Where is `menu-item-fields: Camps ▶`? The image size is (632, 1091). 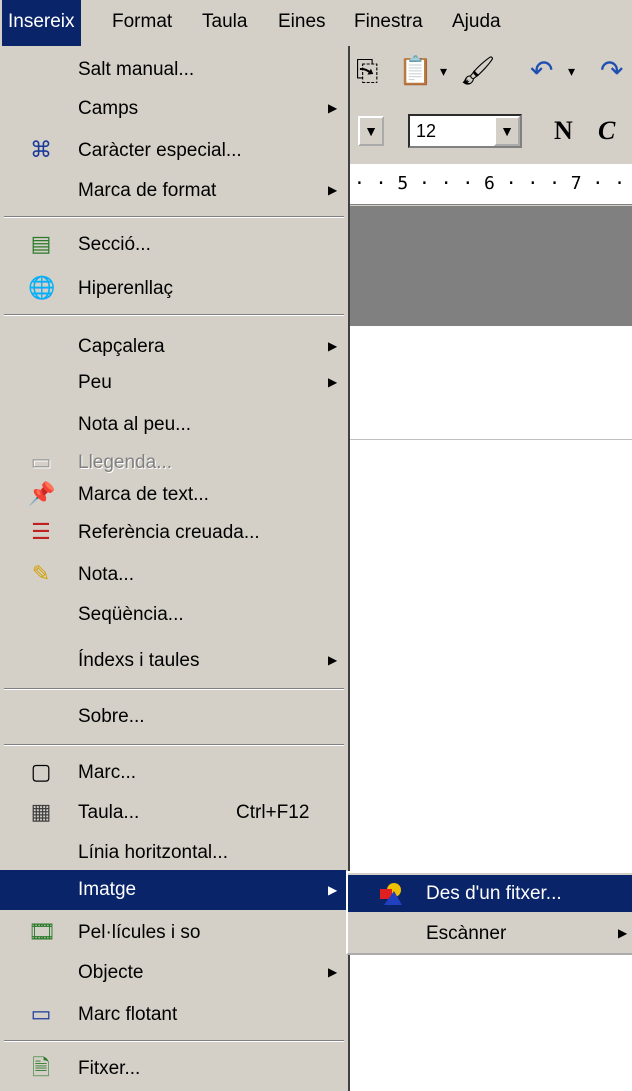 menu-item-fields: Camps ▶ is located at coordinates (173, 108).